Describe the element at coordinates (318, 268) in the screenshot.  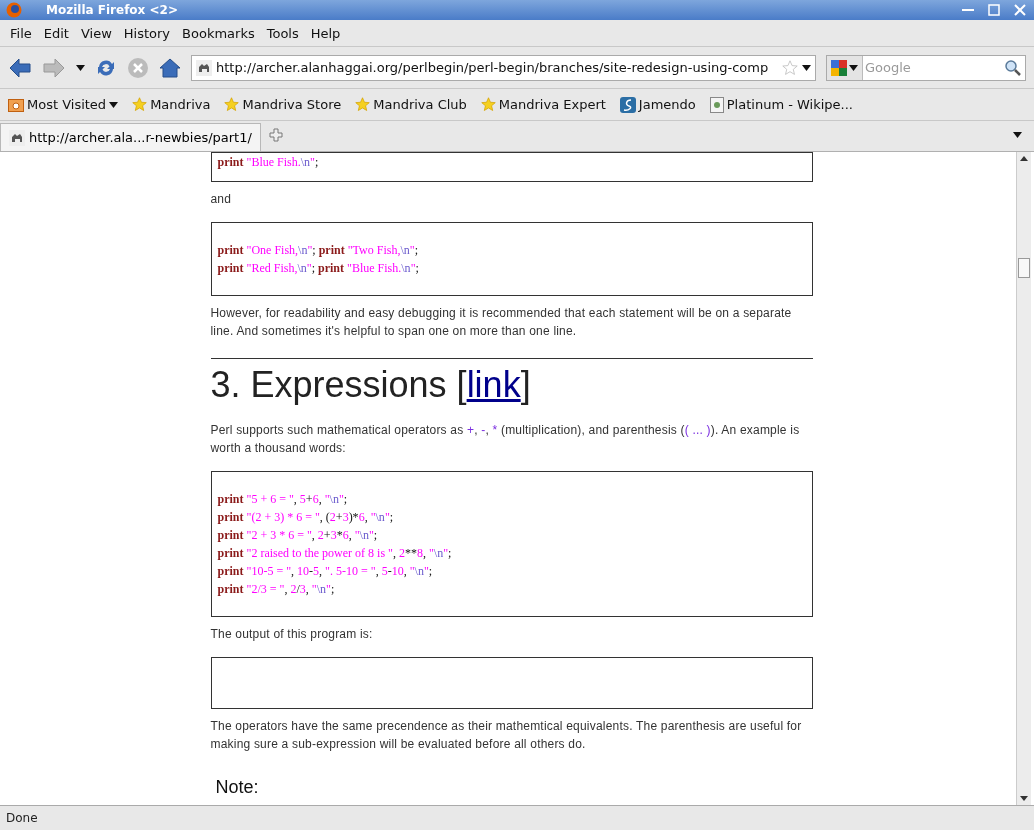
I see `code-line: print "Red Fish,\n"; print "Blue Fish.\n";` at that location.